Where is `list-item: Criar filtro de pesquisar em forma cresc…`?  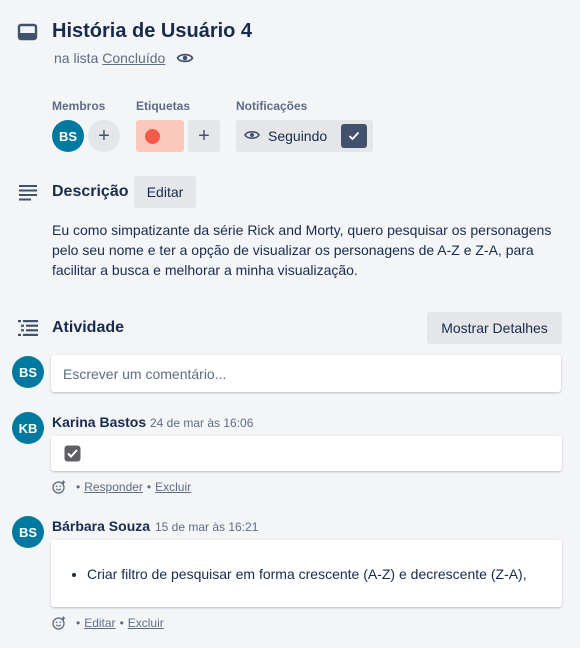 list-item: Criar filtro de pesquisar em forma cresc… is located at coordinates (307, 574).